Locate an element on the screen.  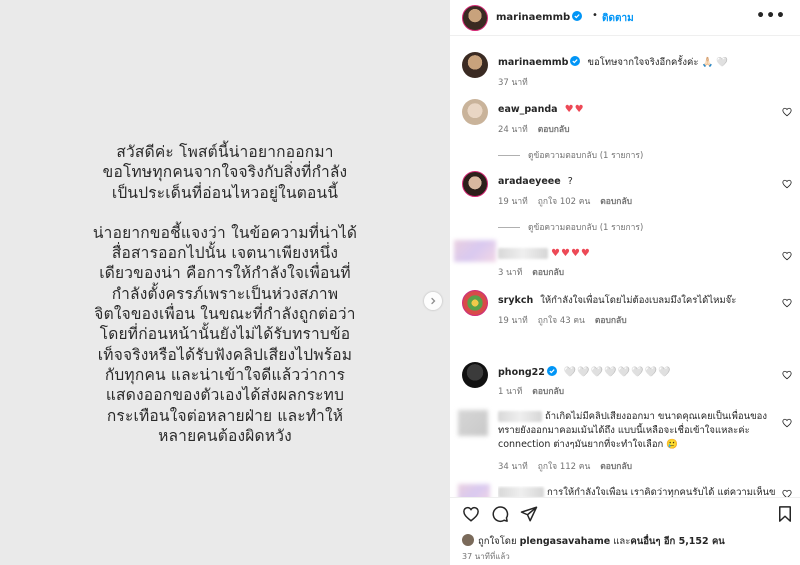
comment-likes: ถูกใจ 112 คน is located at coordinates (564, 467).